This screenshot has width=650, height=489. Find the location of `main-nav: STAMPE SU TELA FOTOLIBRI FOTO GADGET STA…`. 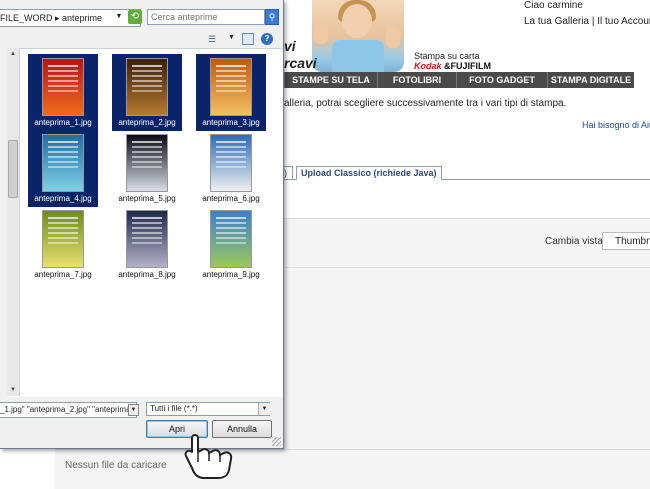

main-nav: STAMPE SU TELA FOTOLIBRI FOTO GADGET STA… is located at coordinates (459, 80).